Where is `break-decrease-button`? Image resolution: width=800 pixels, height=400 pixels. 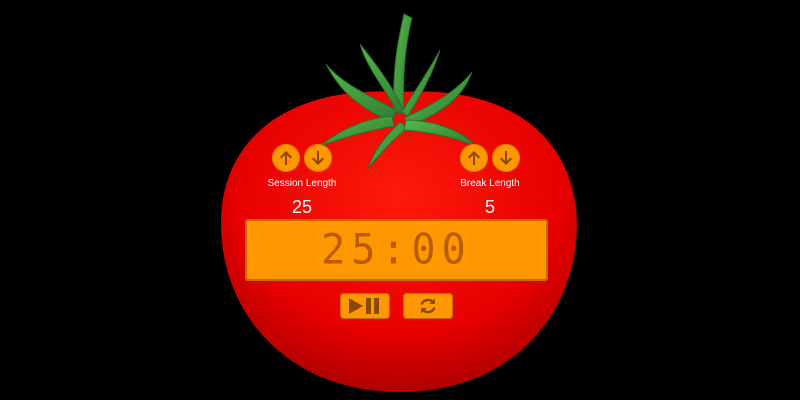 break-decrease-button is located at coordinates (506, 158).